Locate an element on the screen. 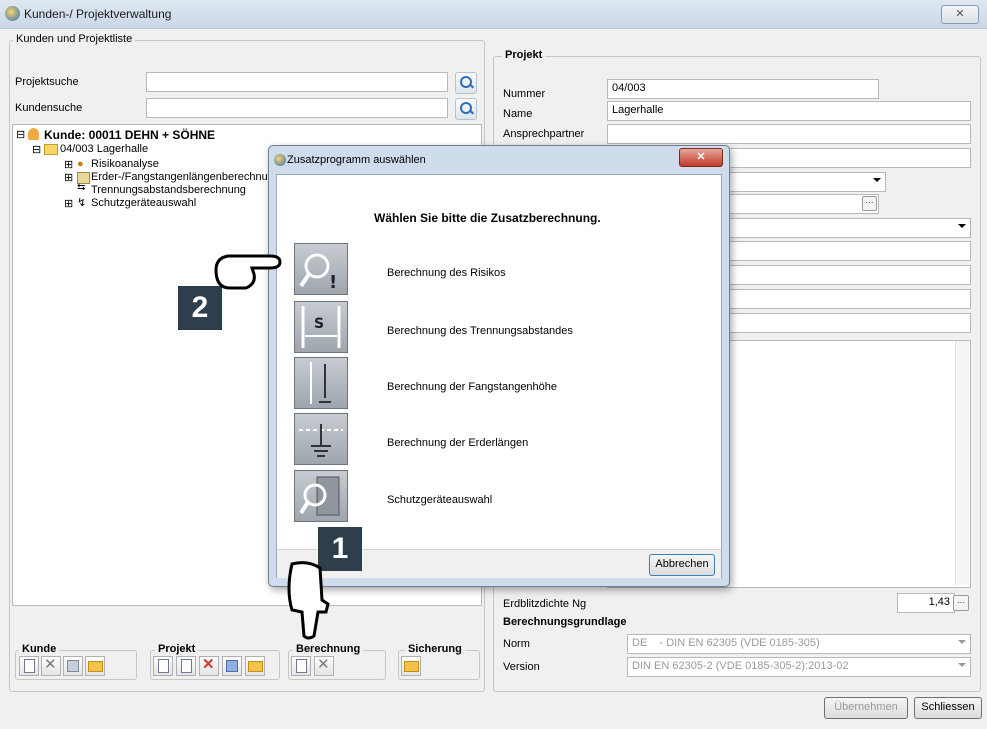  notes-scrollbar is located at coordinates (962, 463).